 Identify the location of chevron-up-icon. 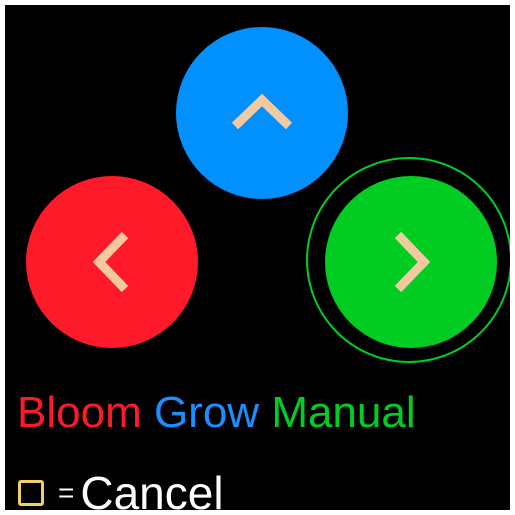
(262, 111).